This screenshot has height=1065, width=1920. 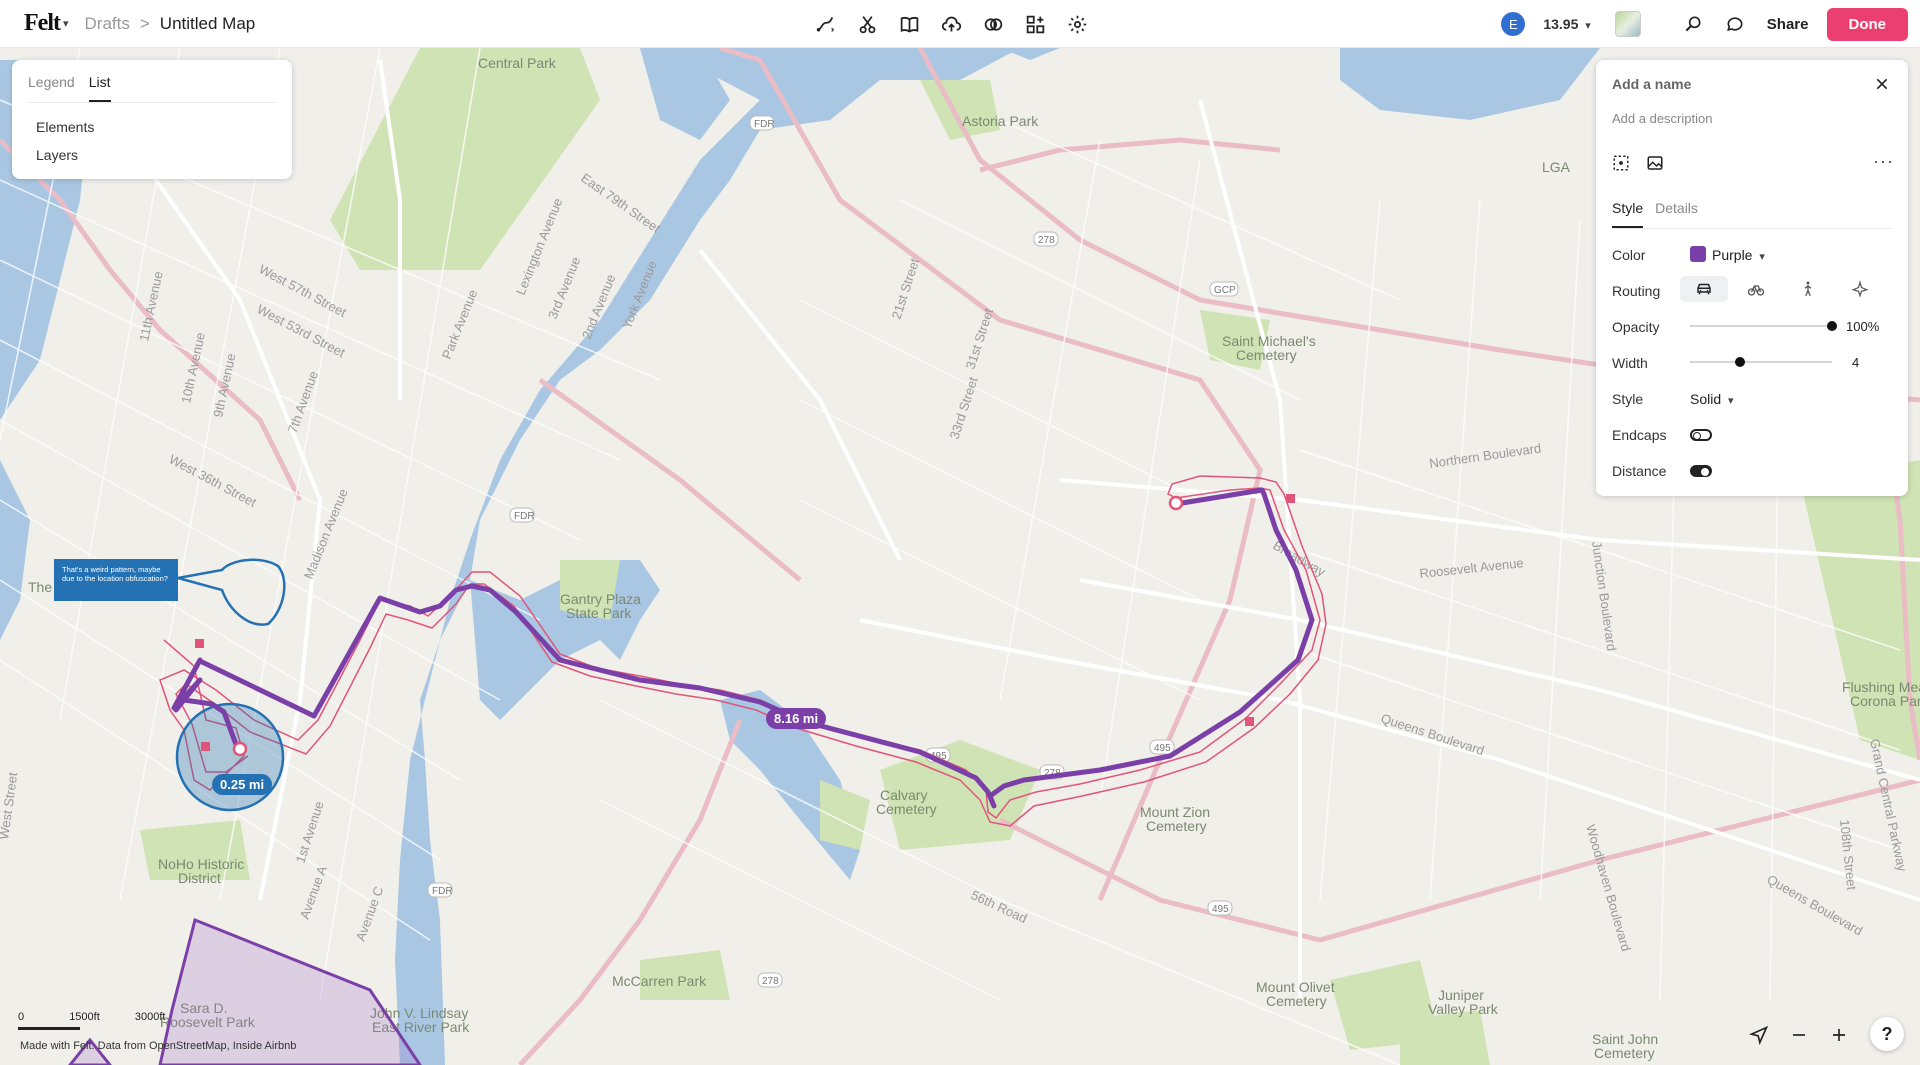 I want to click on label-cemetery-1: Cemetery, so click(x=906, y=809).